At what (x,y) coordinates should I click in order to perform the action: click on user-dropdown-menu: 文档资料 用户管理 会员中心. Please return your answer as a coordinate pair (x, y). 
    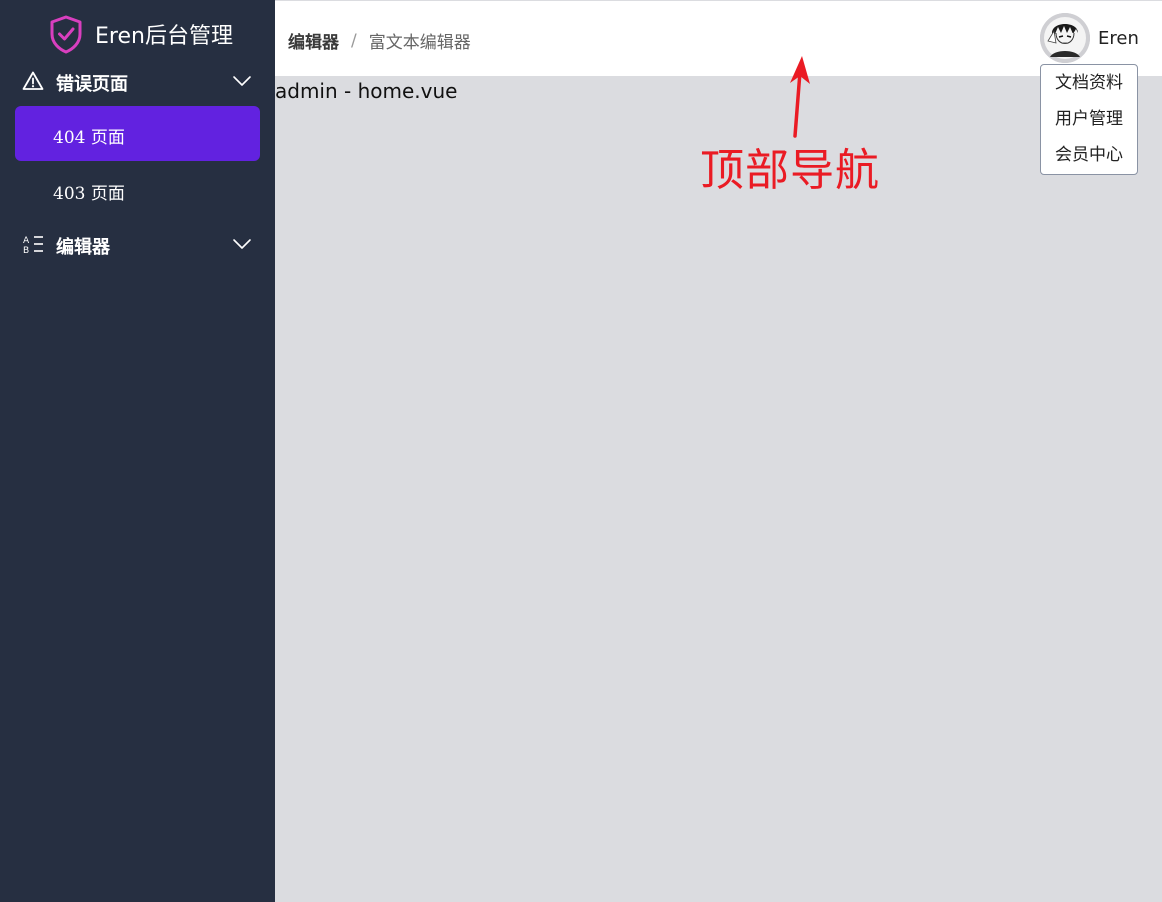
    Looking at the image, I should click on (1089, 119).